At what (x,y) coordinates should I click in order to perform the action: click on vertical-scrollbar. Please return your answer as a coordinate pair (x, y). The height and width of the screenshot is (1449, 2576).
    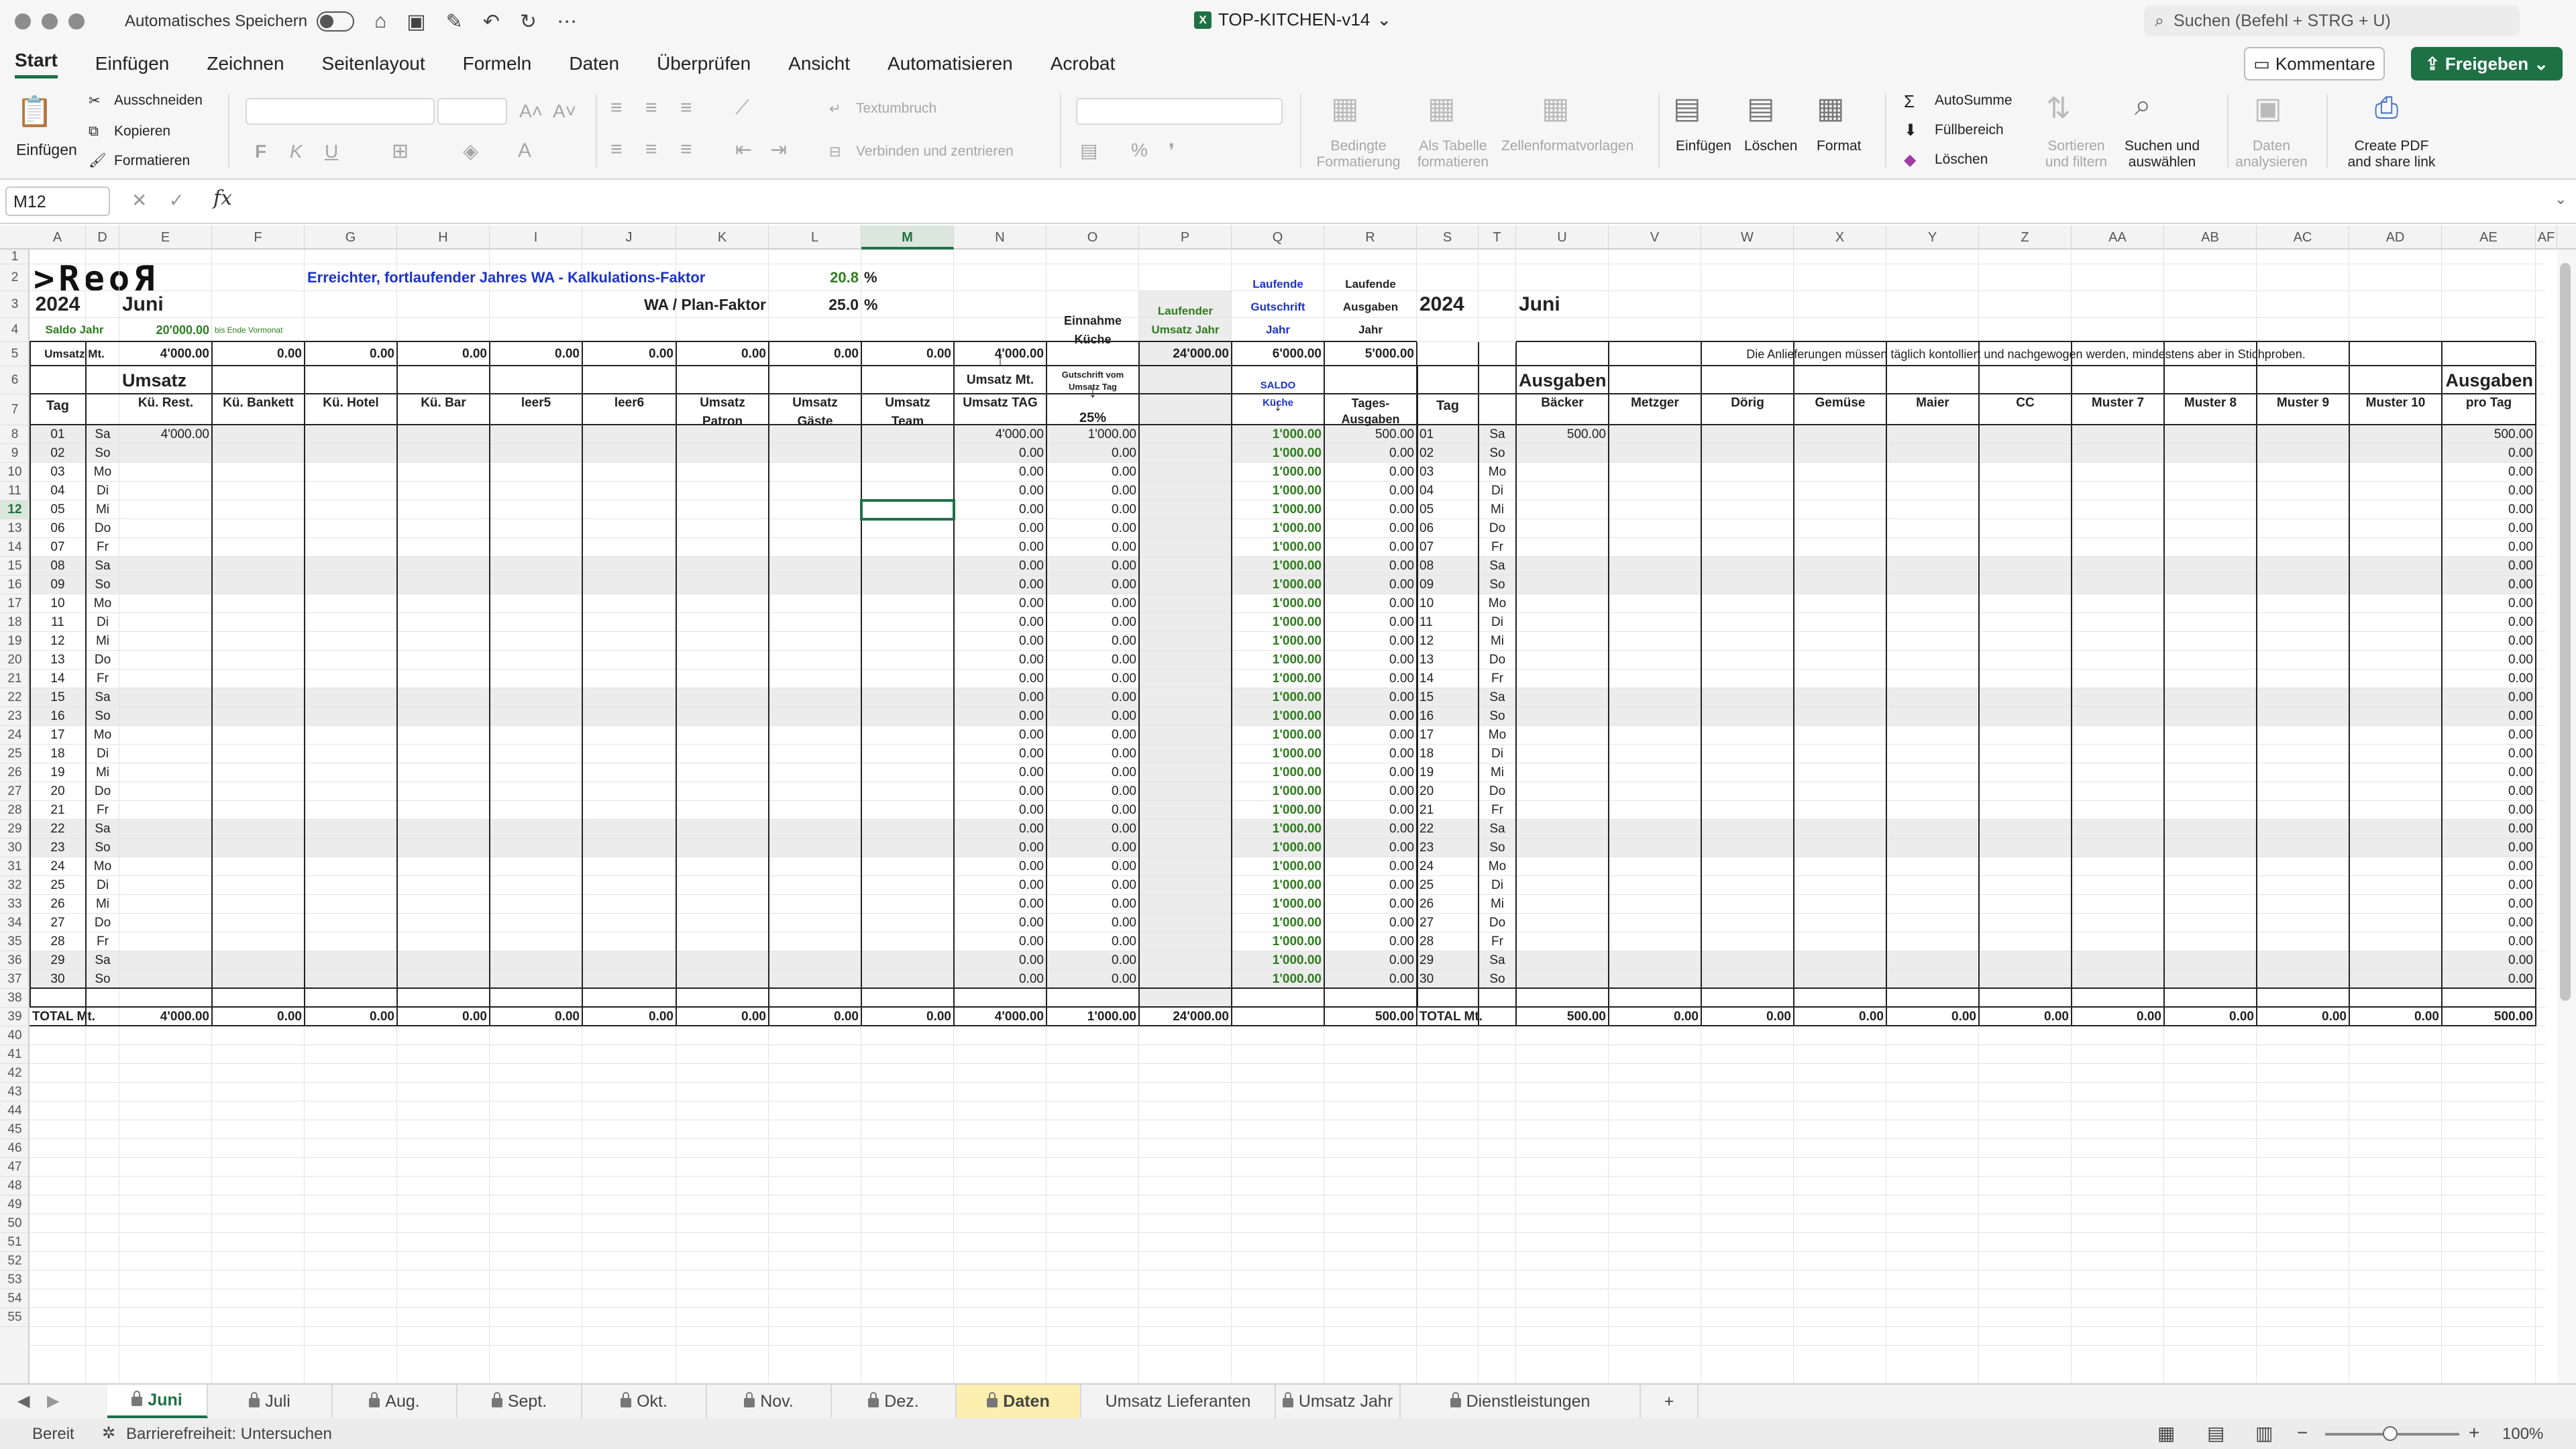
    Looking at the image, I should click on (2566, 816).